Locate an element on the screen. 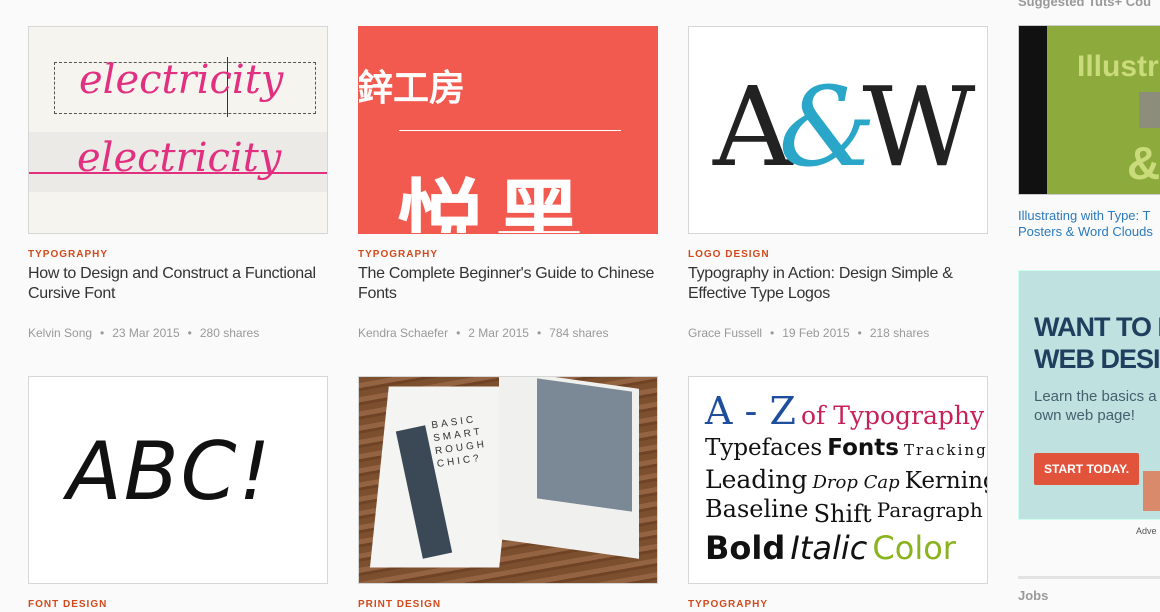  word-italic: Italic is located at coordinates (829, 548).